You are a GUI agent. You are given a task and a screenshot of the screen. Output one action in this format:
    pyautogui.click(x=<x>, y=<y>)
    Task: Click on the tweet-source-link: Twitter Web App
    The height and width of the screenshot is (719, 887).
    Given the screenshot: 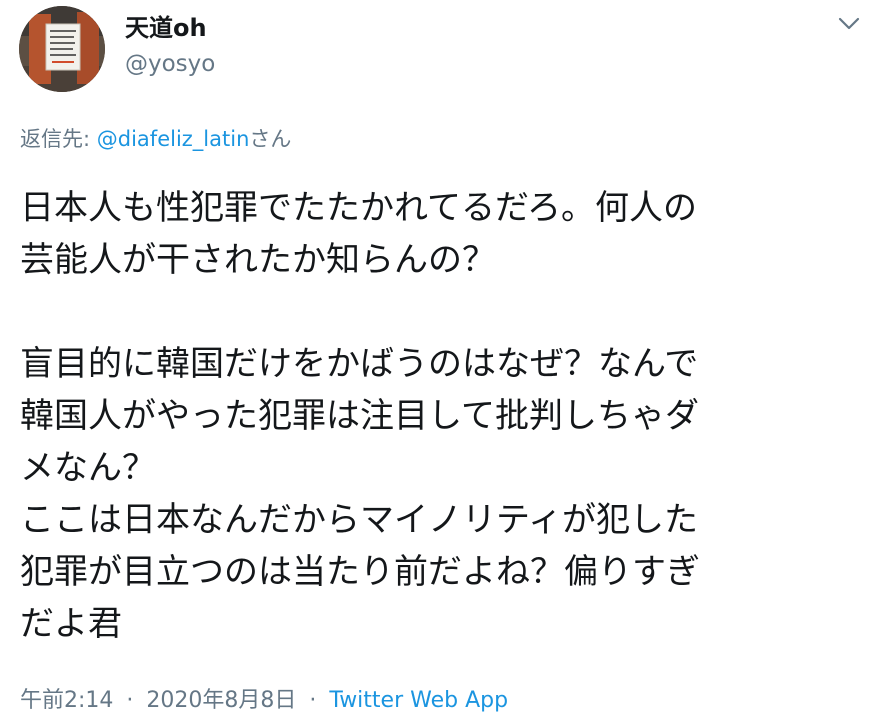 What is the action you would take?
    pyautogui.click(x=418, y=700)
    